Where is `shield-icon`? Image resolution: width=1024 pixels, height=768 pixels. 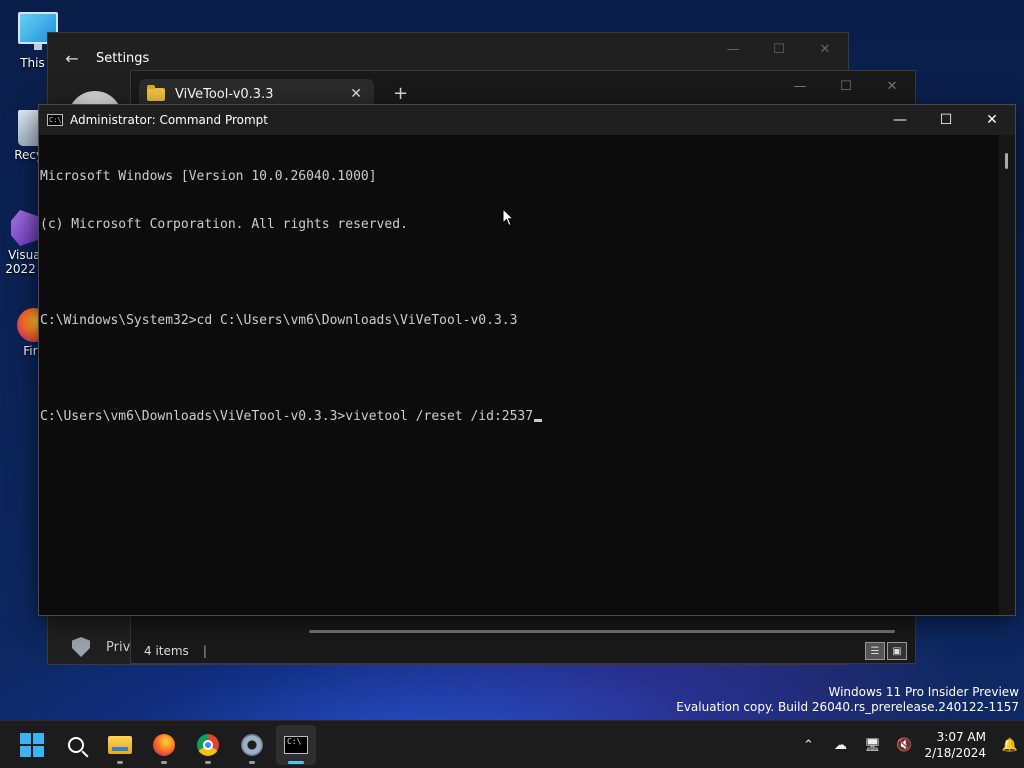
shield-icon is located at coordinates (81, 647).